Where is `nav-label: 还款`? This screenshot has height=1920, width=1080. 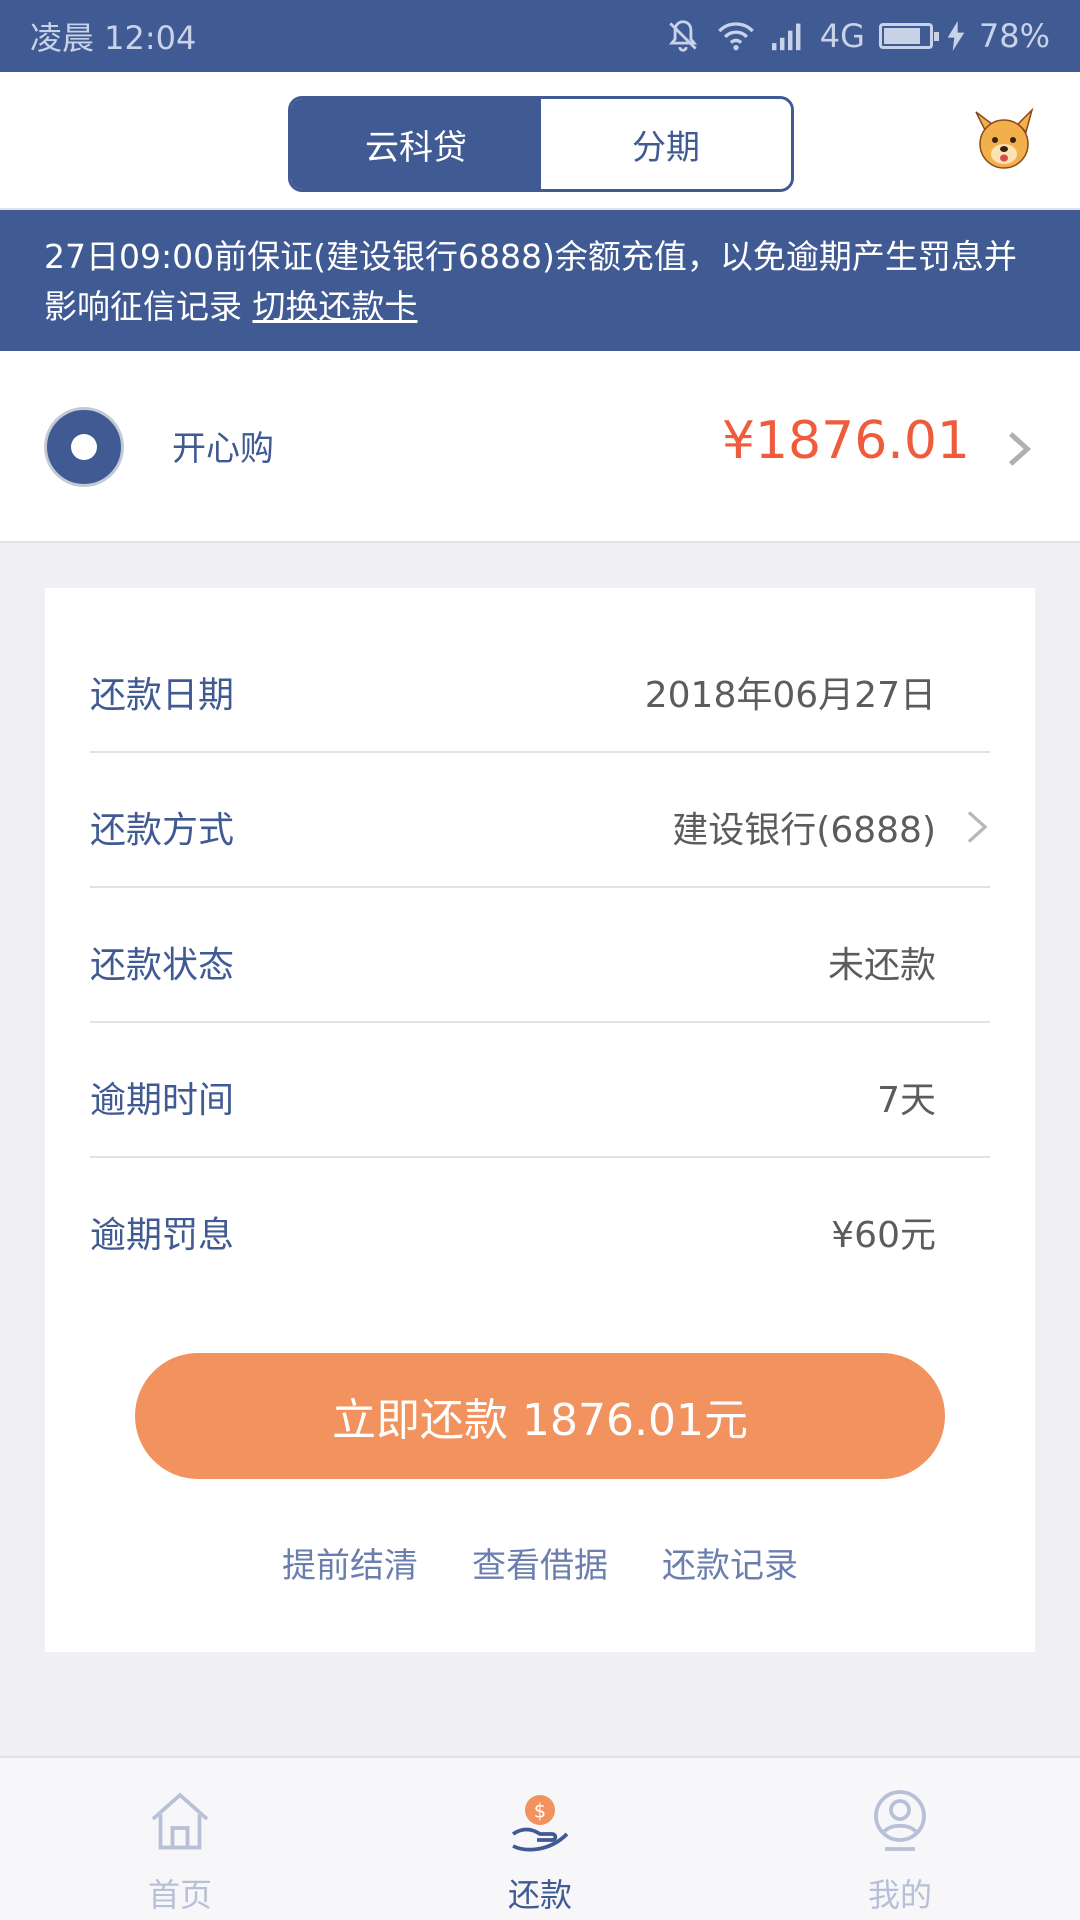 nav-label: 还款 is located at coordinates (539, 1895).